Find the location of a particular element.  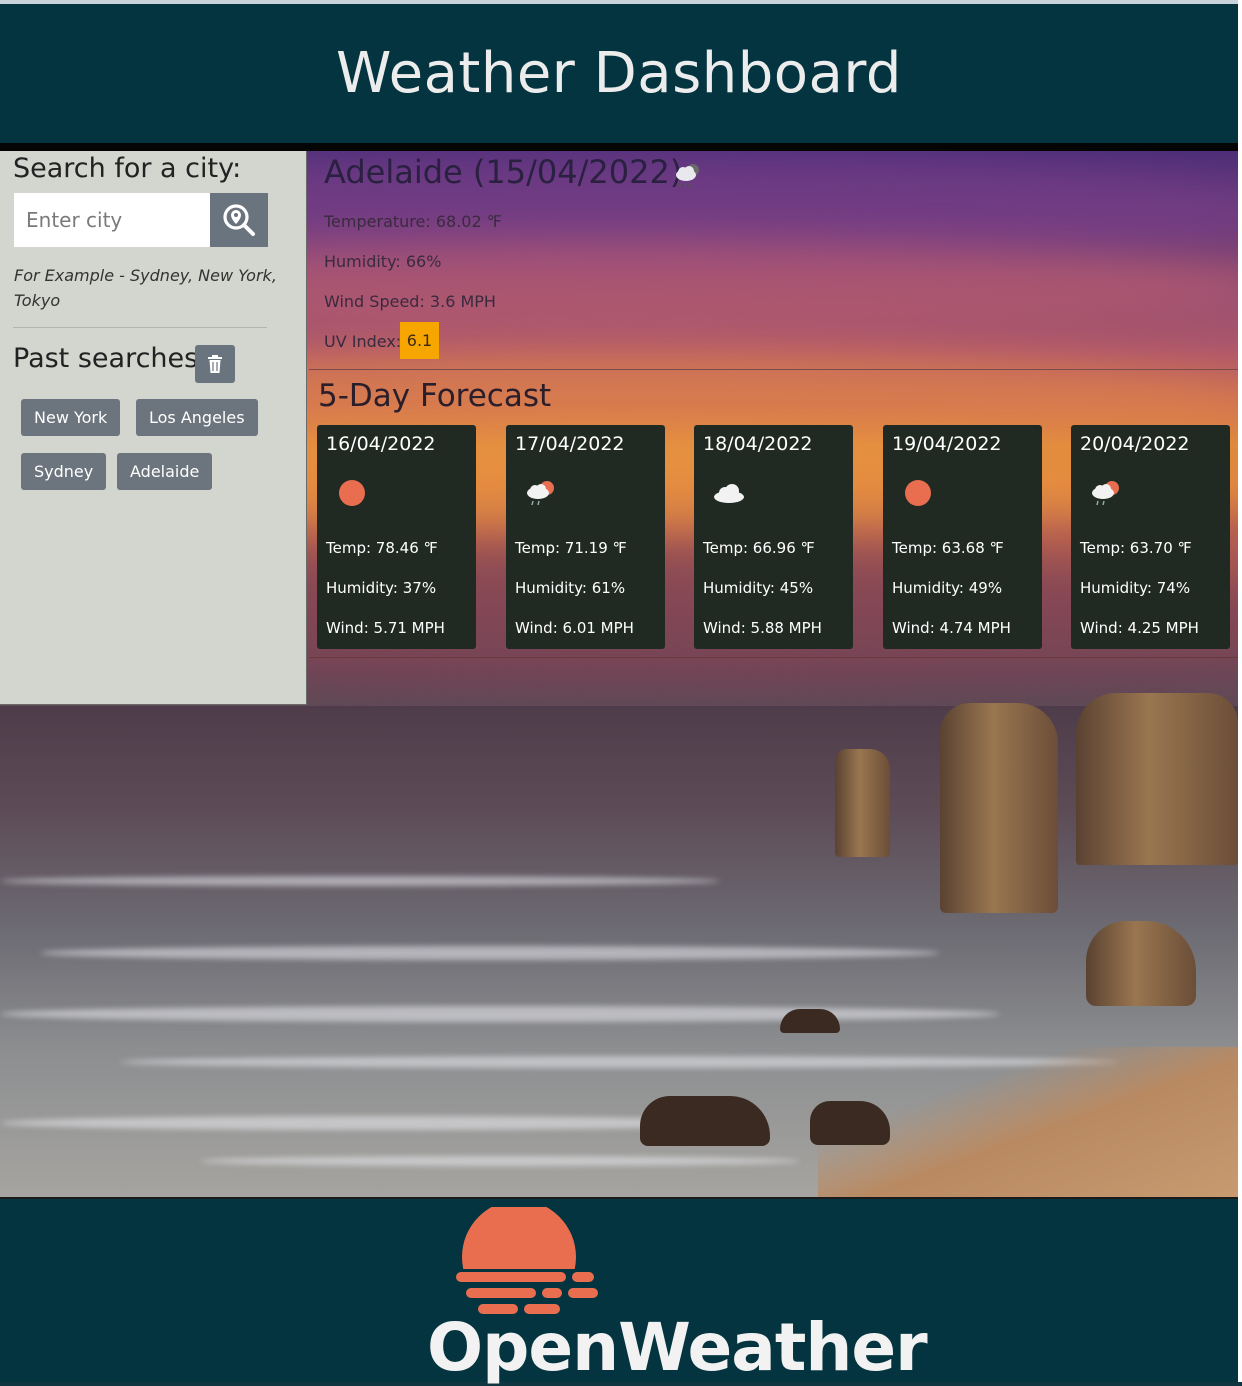

forecast-wind: Wind: 4.74 MPH is located at coordinates (951, 628).